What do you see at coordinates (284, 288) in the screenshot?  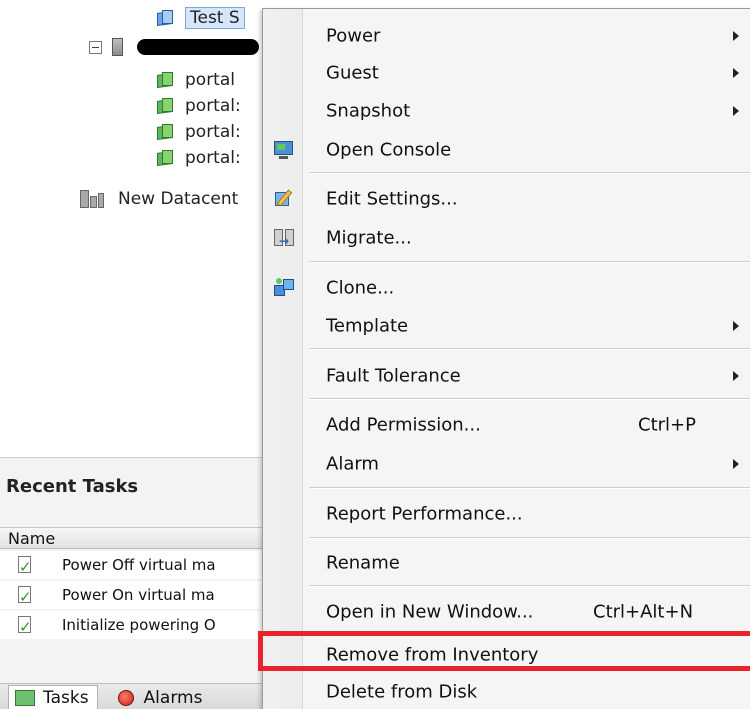 I see `clone-icon` at bounding box center [284, 288].